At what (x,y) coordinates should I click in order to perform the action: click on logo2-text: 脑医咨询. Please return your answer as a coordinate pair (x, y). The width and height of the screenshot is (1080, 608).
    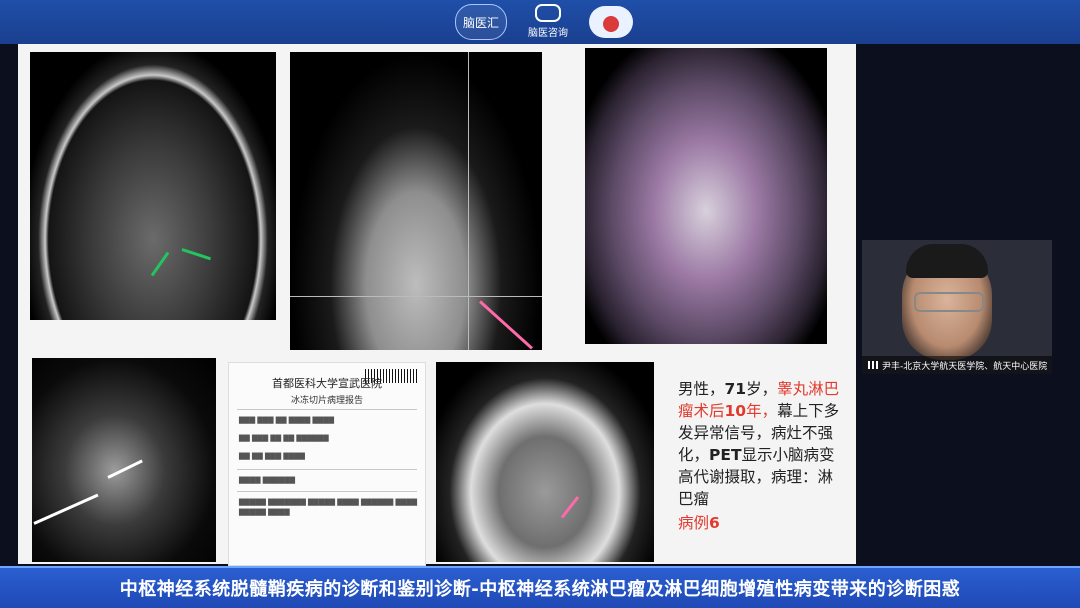
    Looking at the image, I should click on (548, 33).